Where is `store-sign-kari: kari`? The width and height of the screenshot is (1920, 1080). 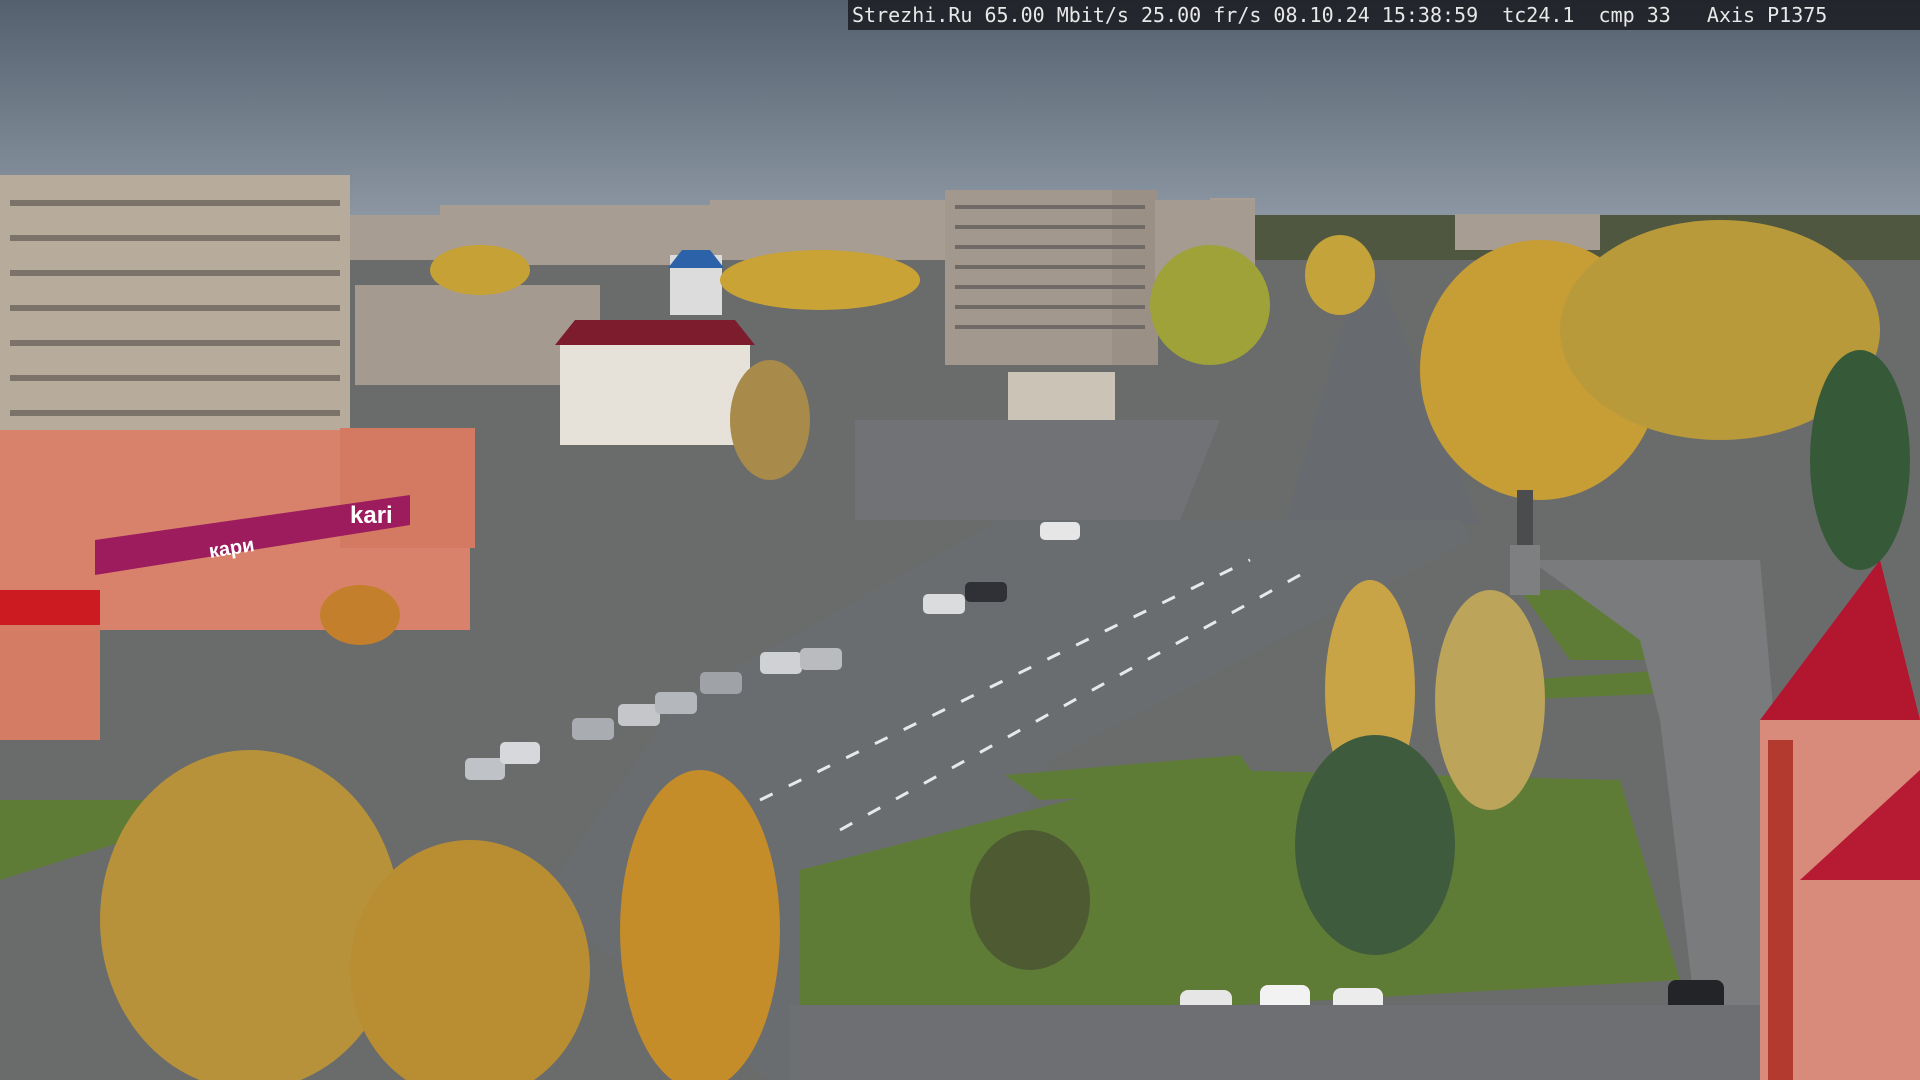
store-sign-kari: kari is located at coordinates (371, 515).